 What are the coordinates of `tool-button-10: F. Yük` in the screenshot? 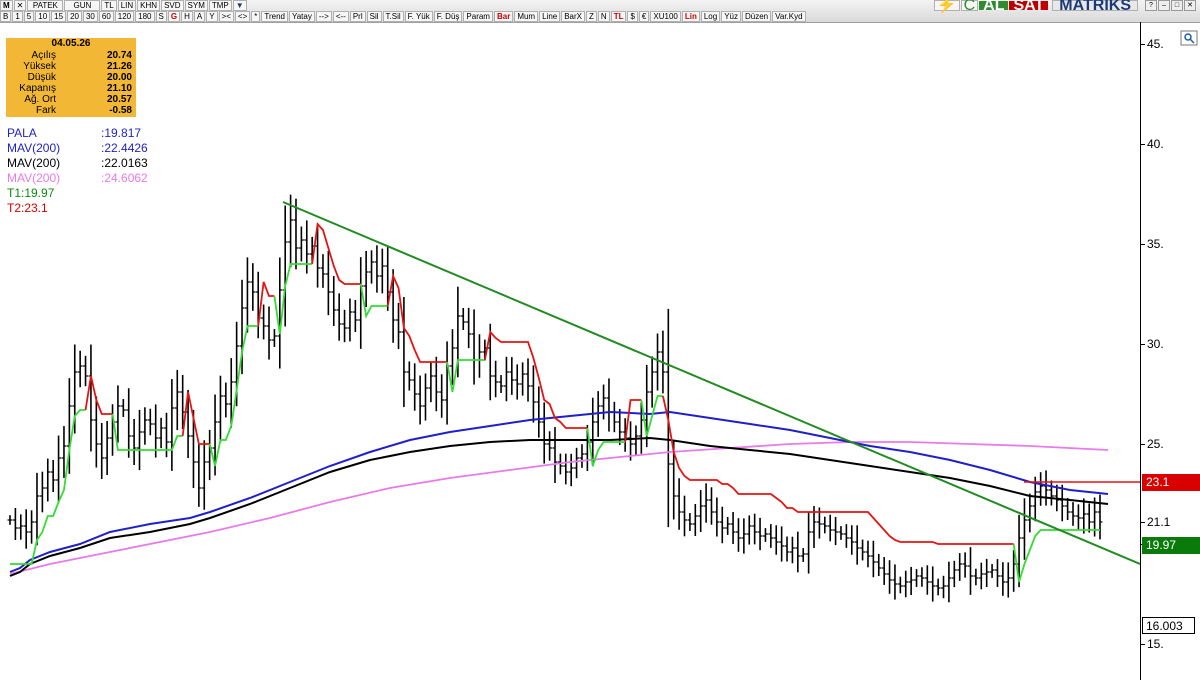 It's located at (418, 16).